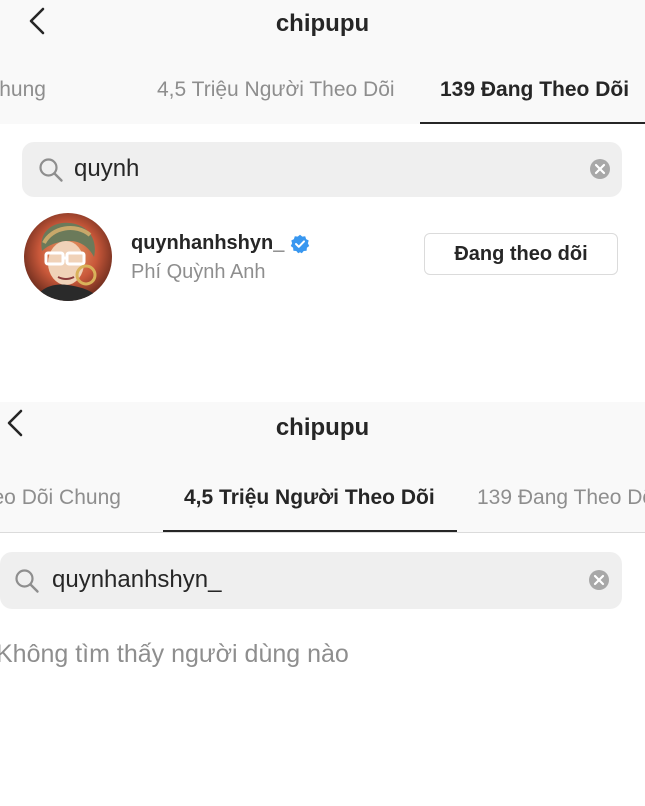 The height and width of the screenshot is (806, 645). I want to click on search-field: quynh, so click(322, 169).